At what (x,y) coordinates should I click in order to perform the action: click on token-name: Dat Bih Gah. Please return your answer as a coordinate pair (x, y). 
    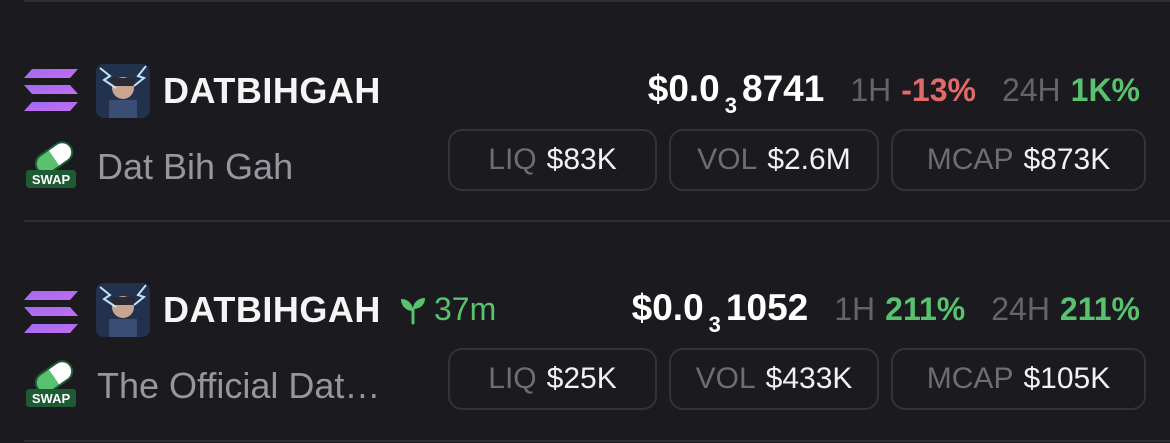
    Looking at the image, I should click on (195, 166).